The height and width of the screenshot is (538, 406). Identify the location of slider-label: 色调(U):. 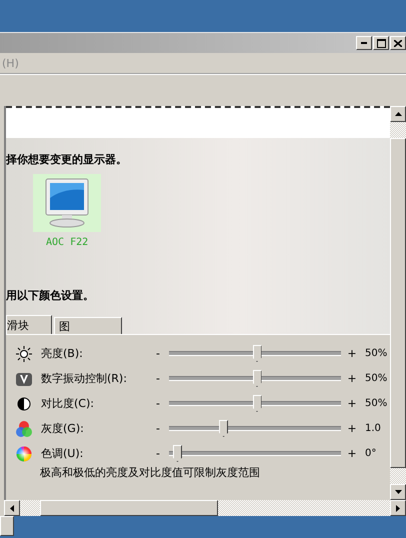
(62, 453).